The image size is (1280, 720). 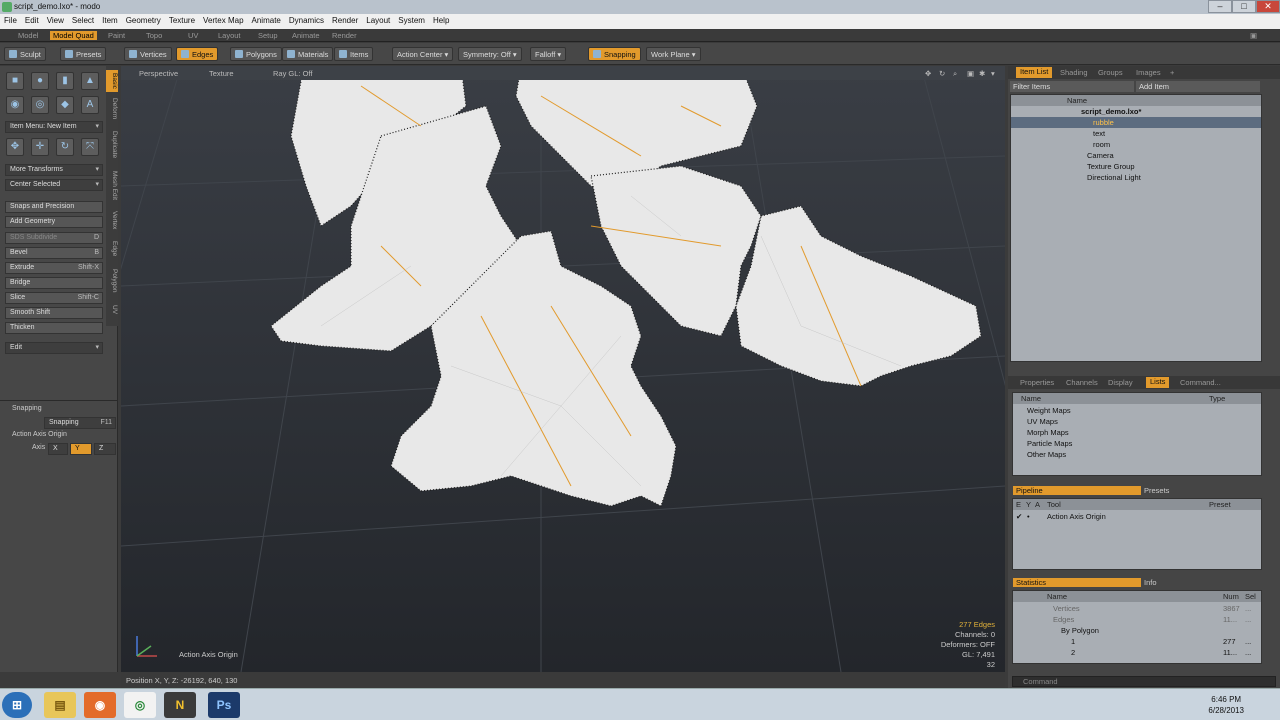 I want to click on sculpt-button: Sculpt, so click(x=25, y=54).